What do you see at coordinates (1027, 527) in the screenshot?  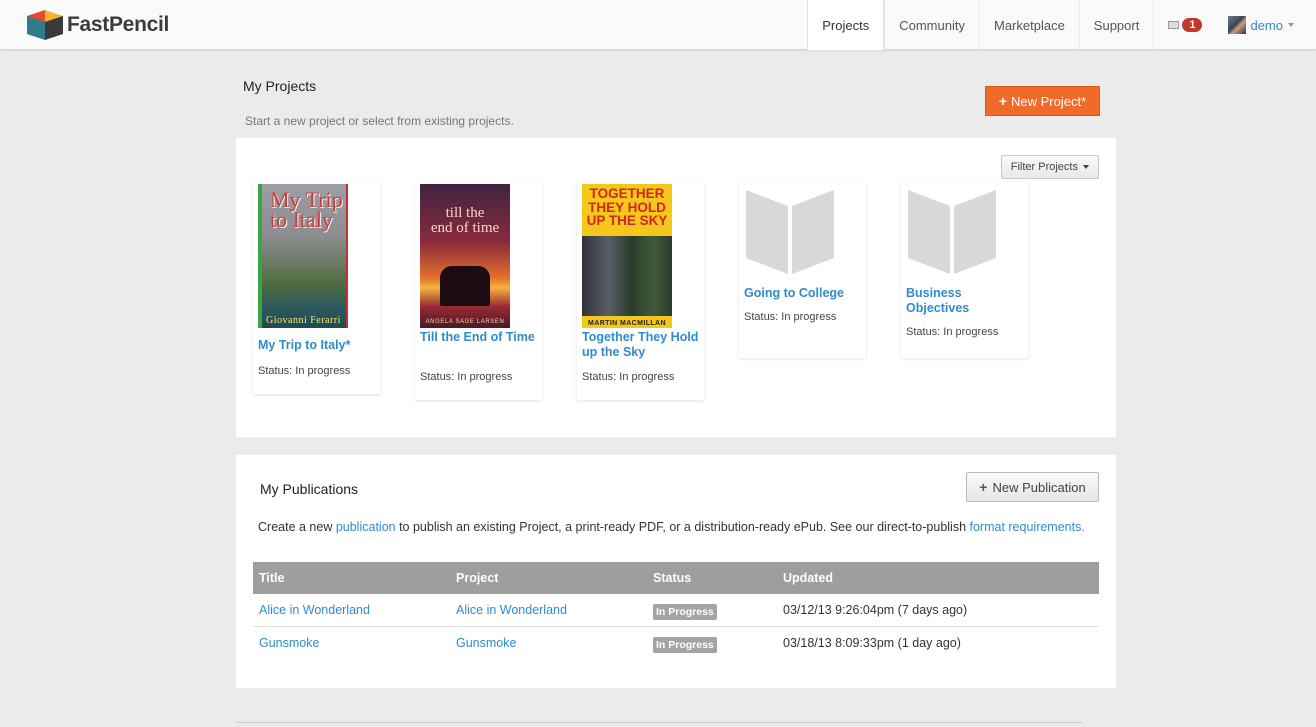 I see `format-requirements-link: format requirements.` at bounding box center [1027, 527].